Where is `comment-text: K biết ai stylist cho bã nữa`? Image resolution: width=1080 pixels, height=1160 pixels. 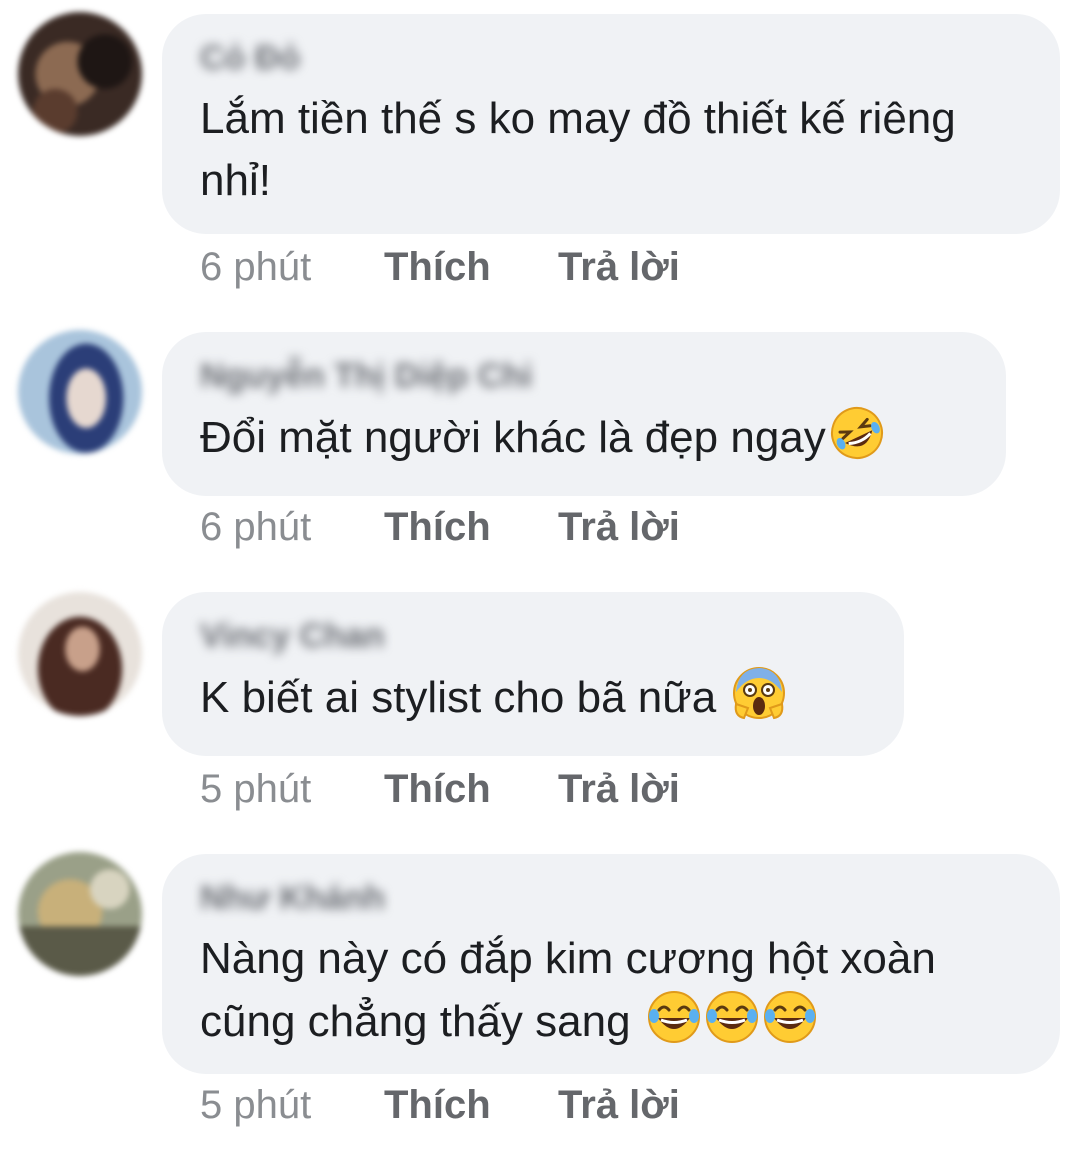 comment-text: K biết ai stylist cho bã nữa is located at coordinates (533, 697).